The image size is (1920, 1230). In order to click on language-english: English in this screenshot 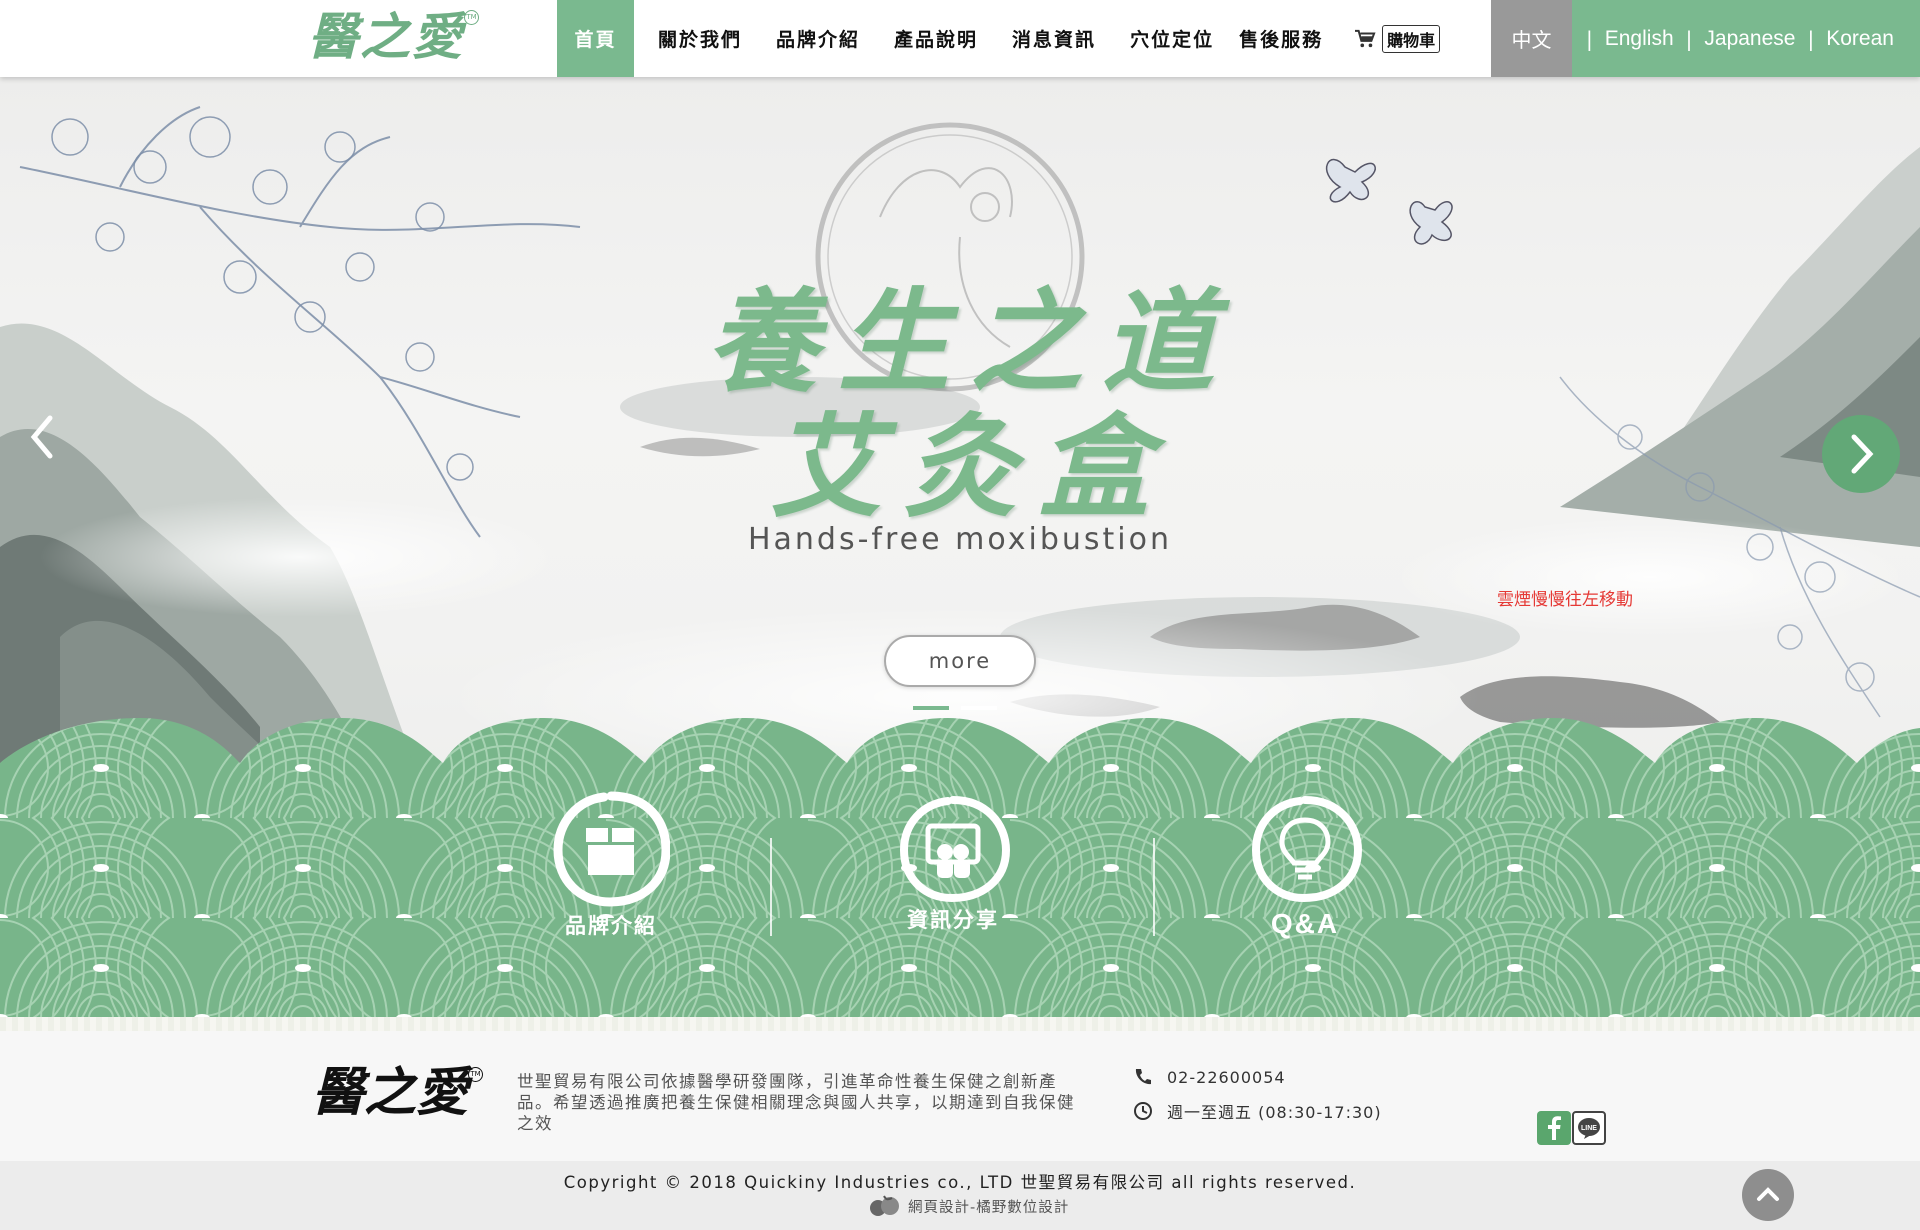, I will do `click(1639, 39)`.